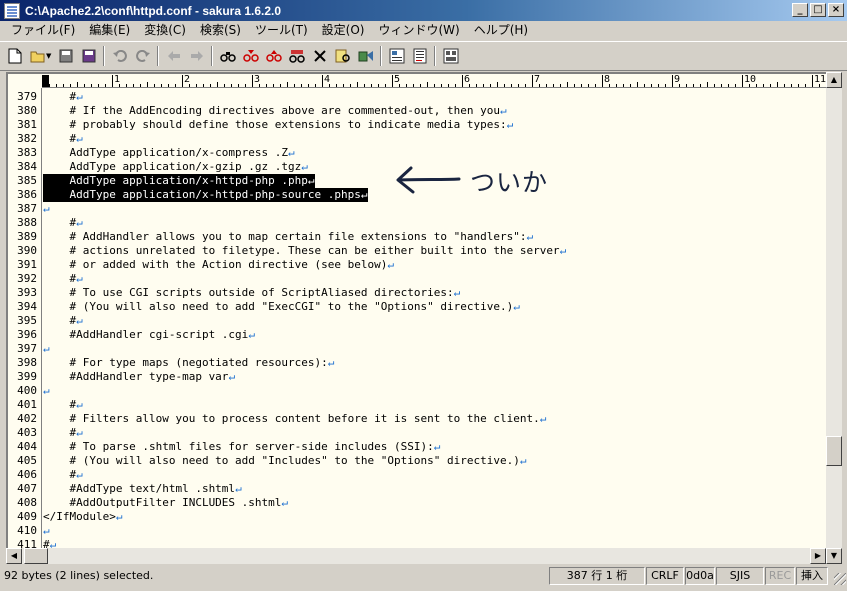 The height and width of the screenshot is (591, 847). Describe the element at coordinates (14, 56) in the screenshot. I see `new-file-icon` at that location.